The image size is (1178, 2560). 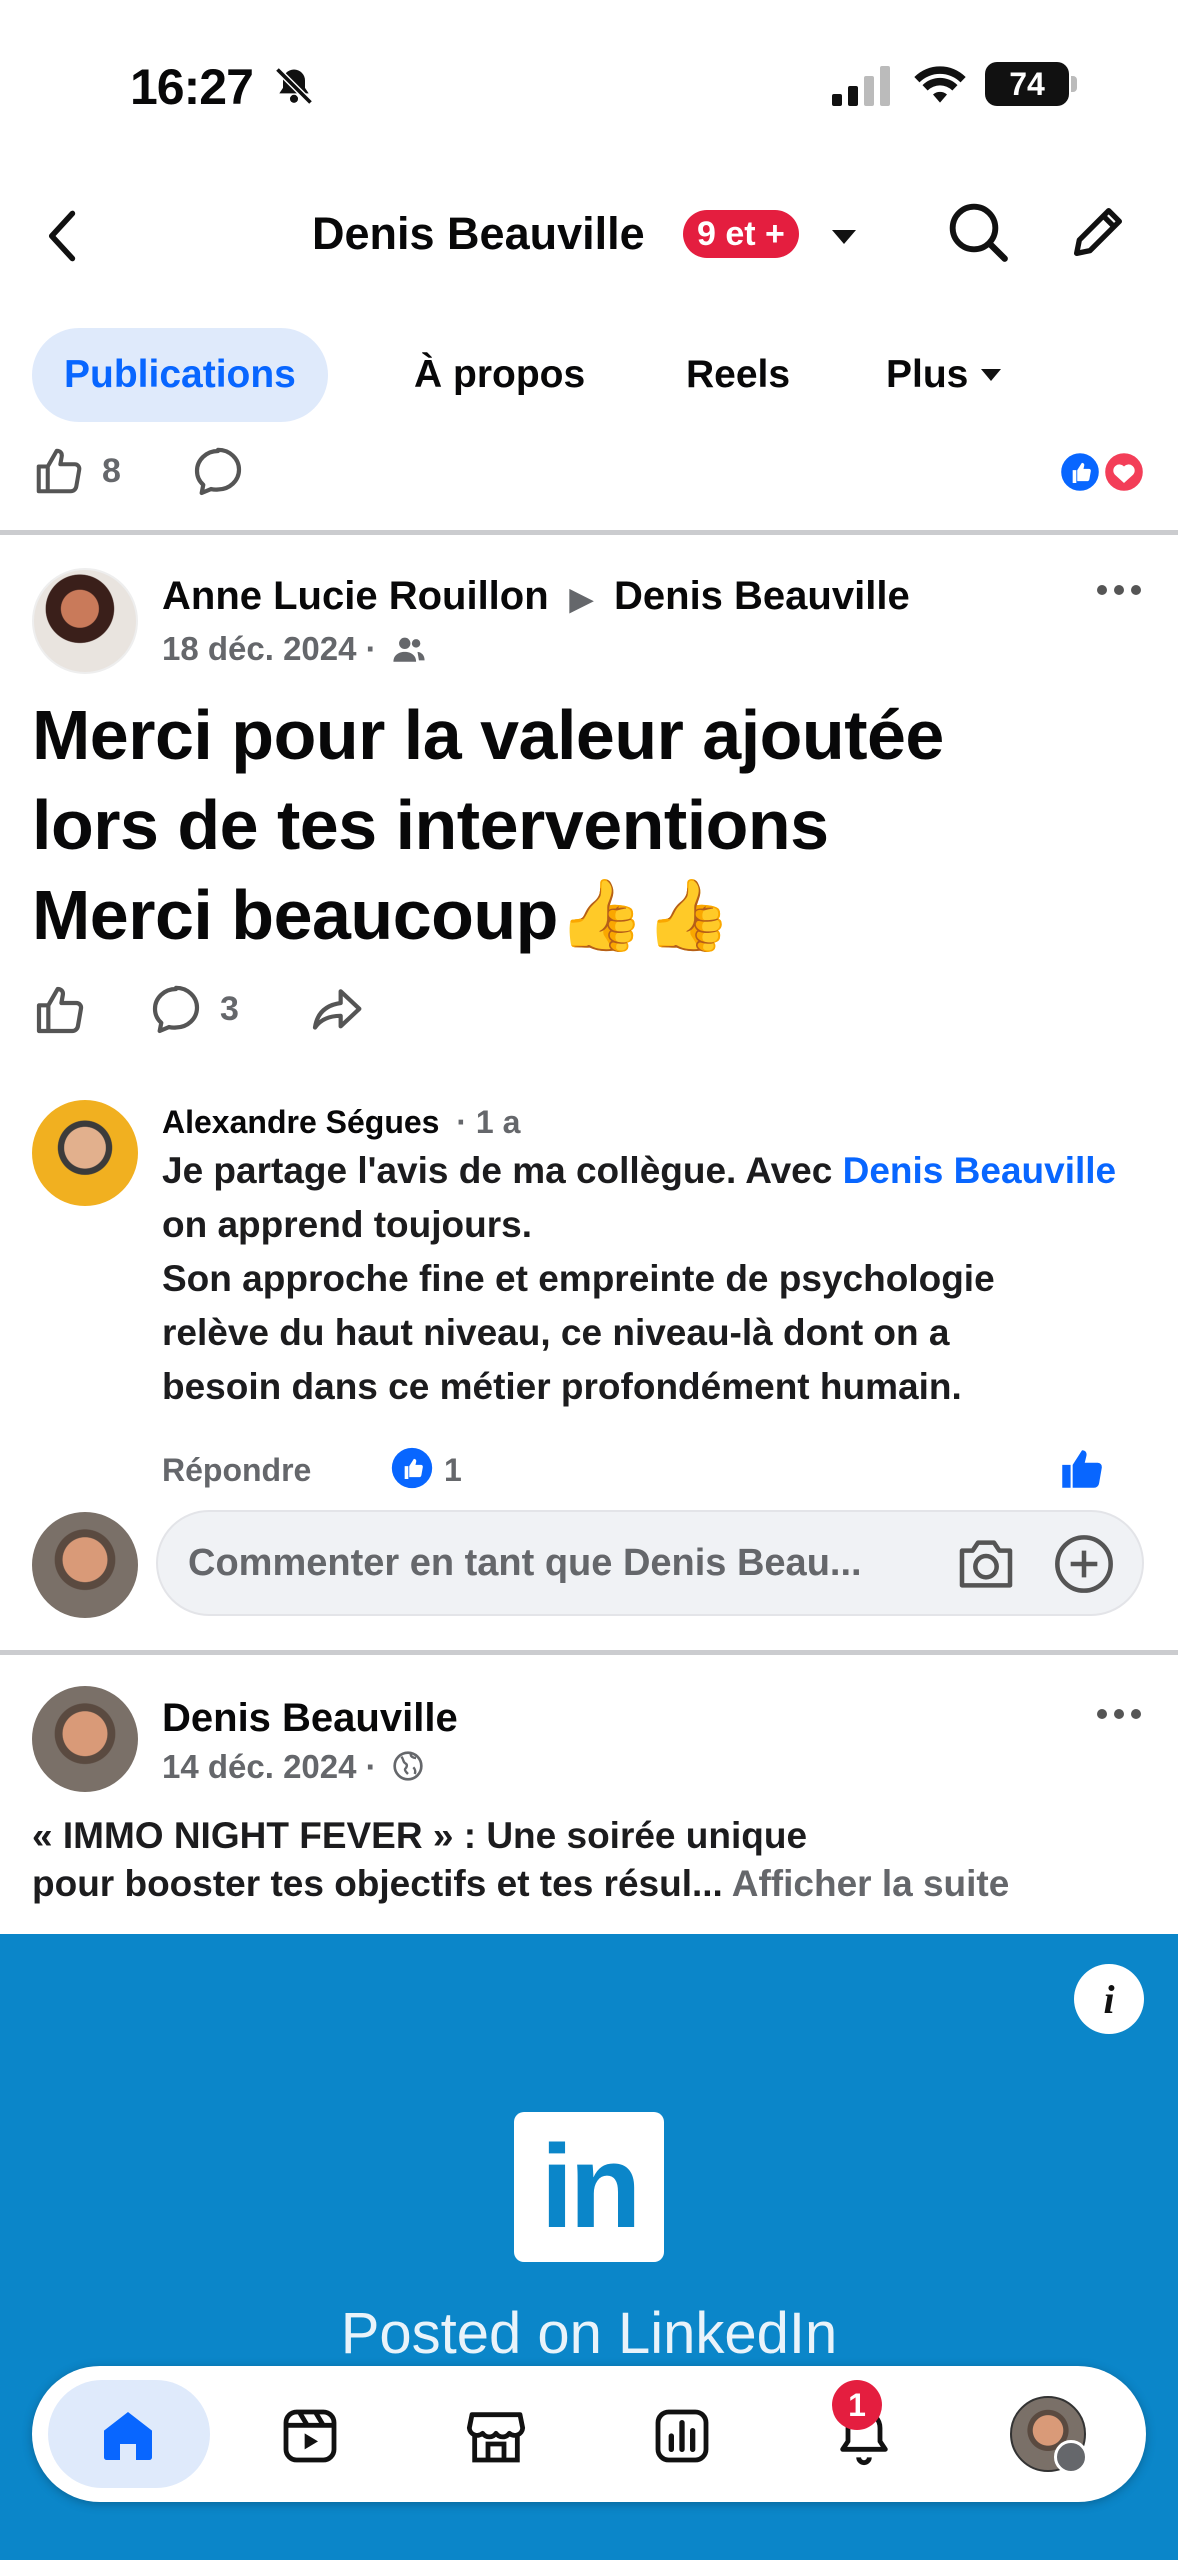 I want to click on author-name: Anne Lucie Rouillon, so click(x=355, y=596).